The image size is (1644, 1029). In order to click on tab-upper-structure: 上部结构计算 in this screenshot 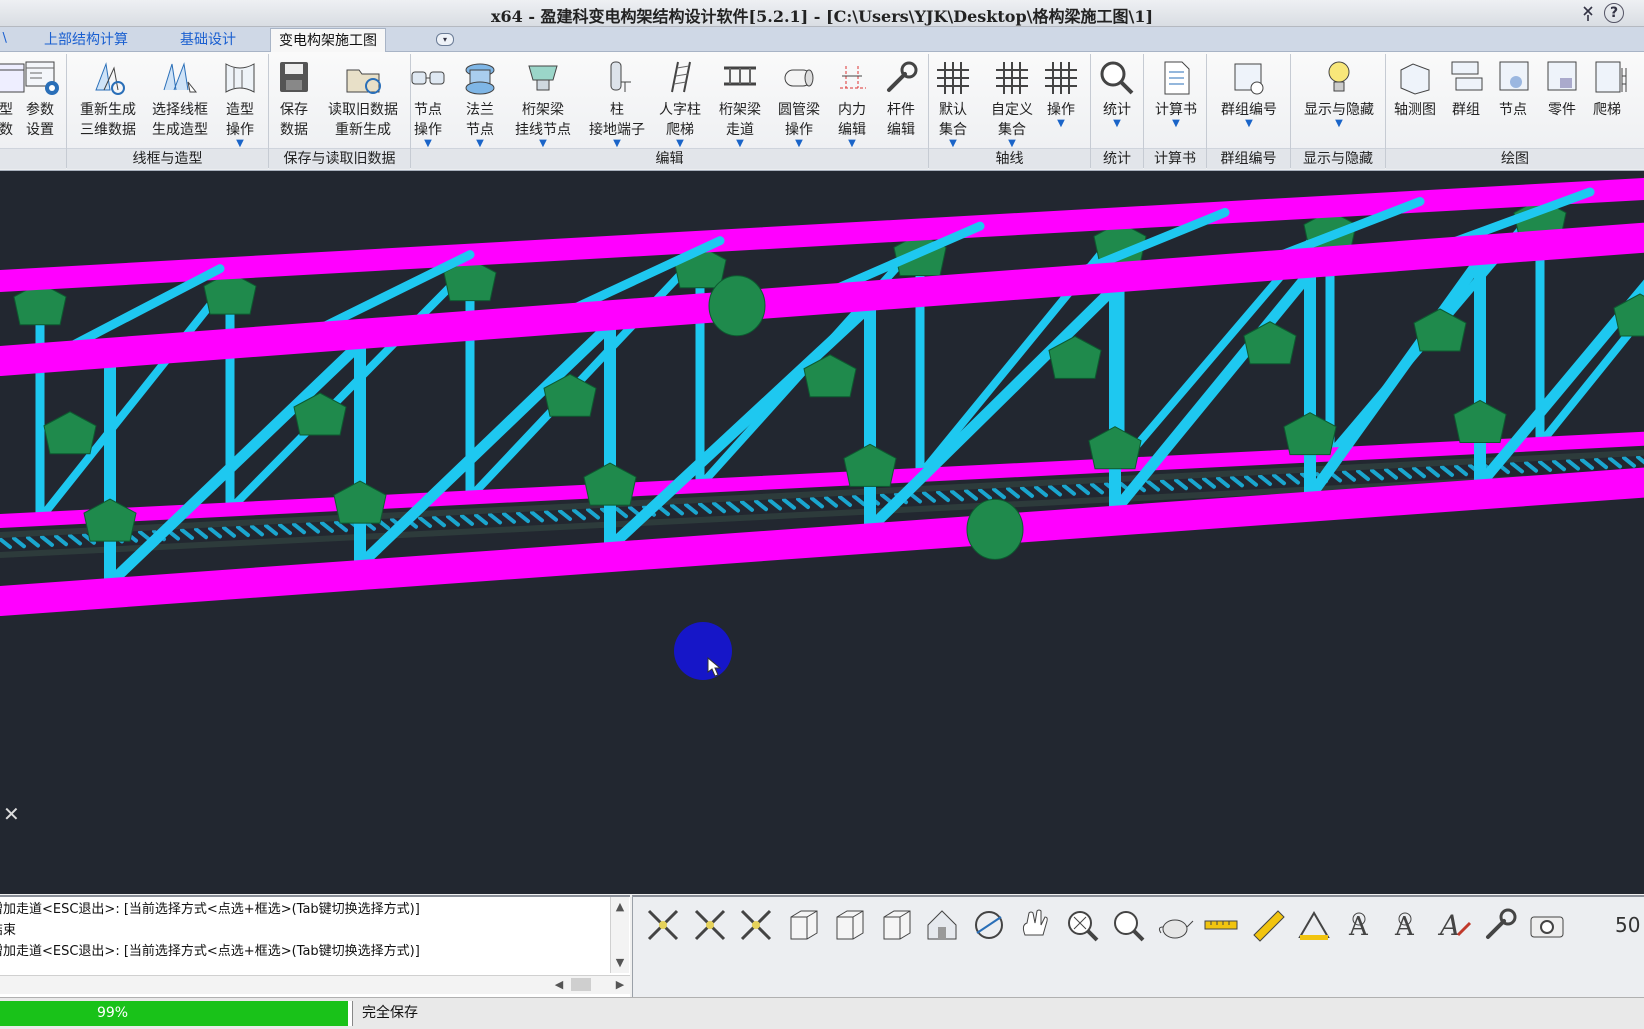, I will do `click(86, 40)`.